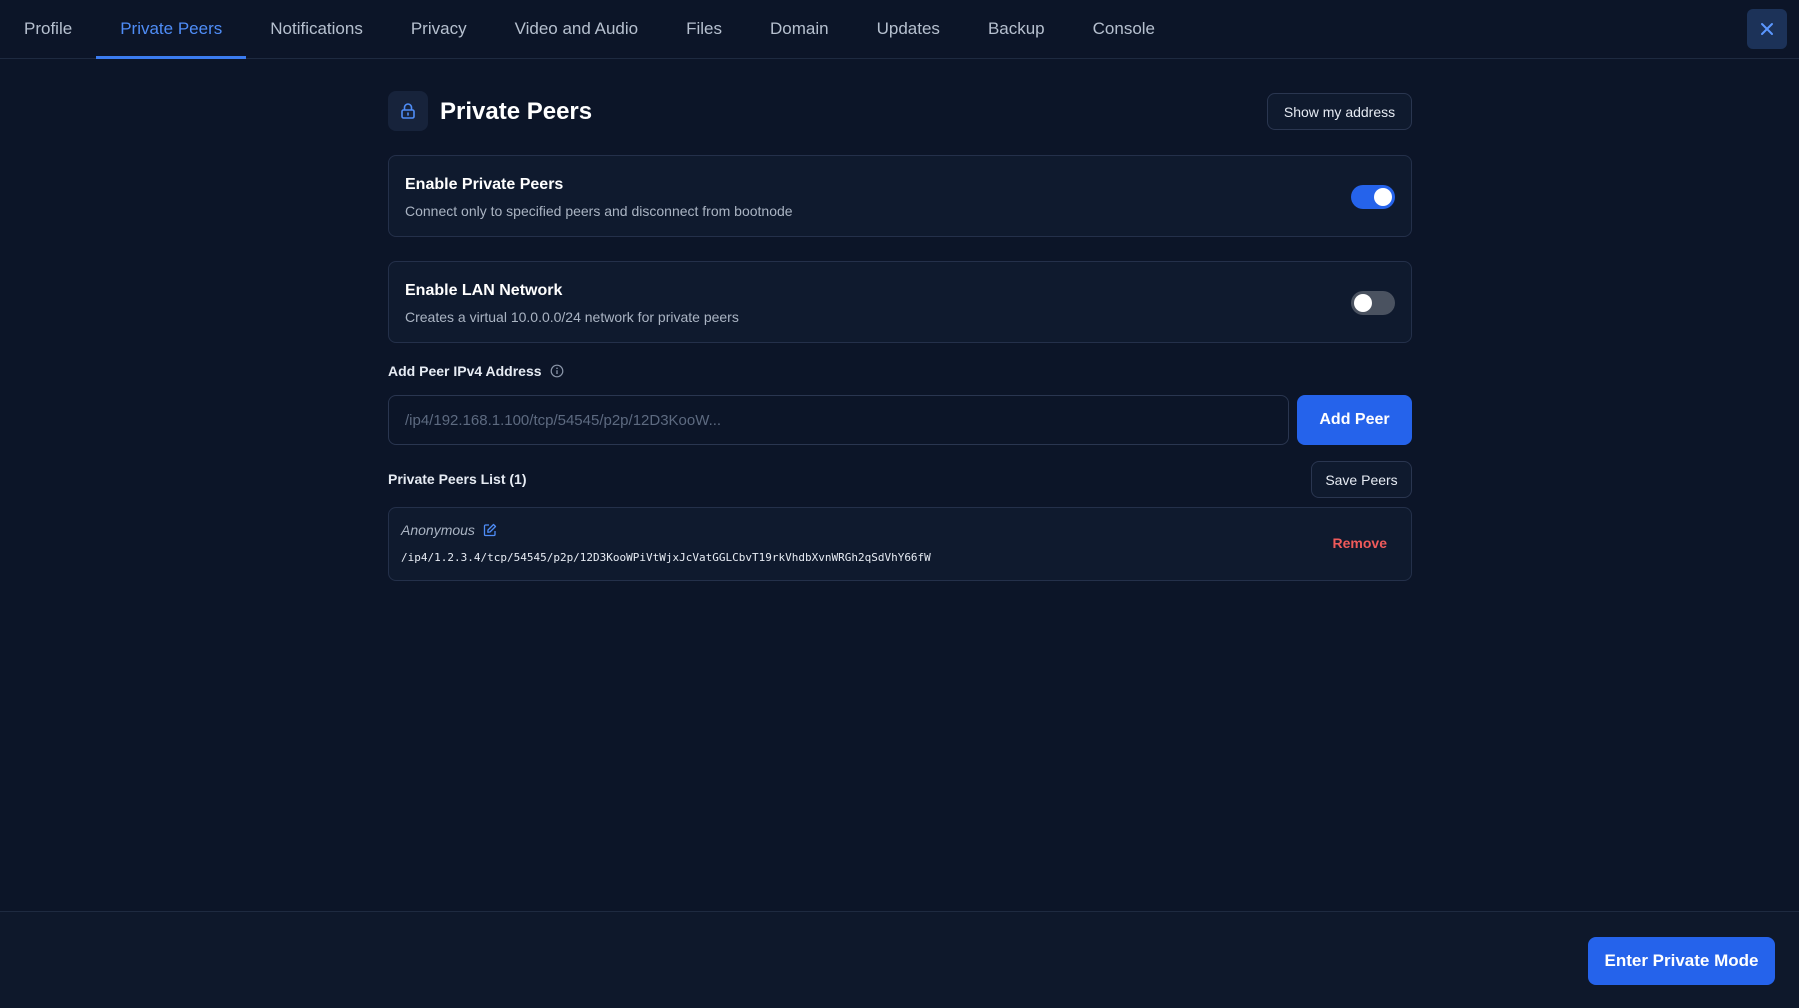  Describe the element at coordinates (900, 480) in the screenshot. I see `peers-list-header: Private Peers List (1) Save Peers` at that location.